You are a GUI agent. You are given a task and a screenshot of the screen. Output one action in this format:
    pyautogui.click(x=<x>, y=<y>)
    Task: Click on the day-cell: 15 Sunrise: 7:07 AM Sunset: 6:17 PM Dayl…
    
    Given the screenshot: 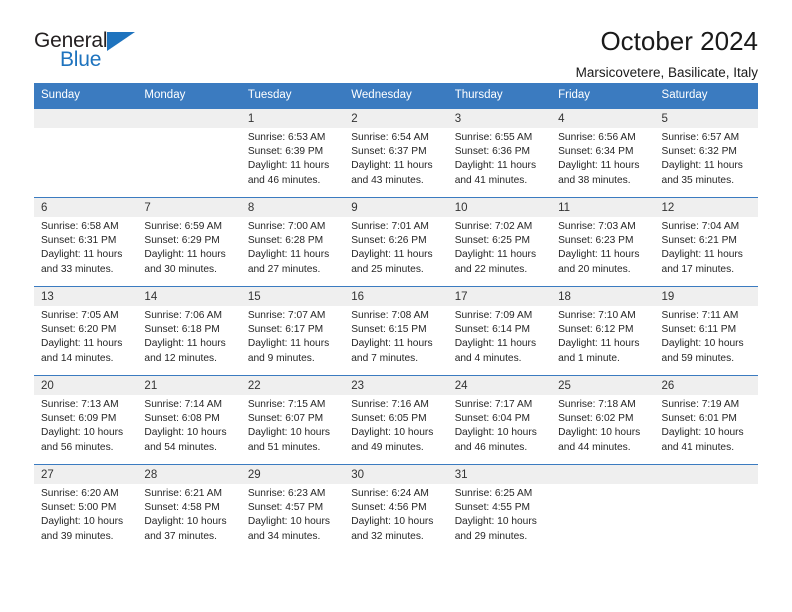 What is the action you would take?
    pyautogui.click(x=292, y=330)
    